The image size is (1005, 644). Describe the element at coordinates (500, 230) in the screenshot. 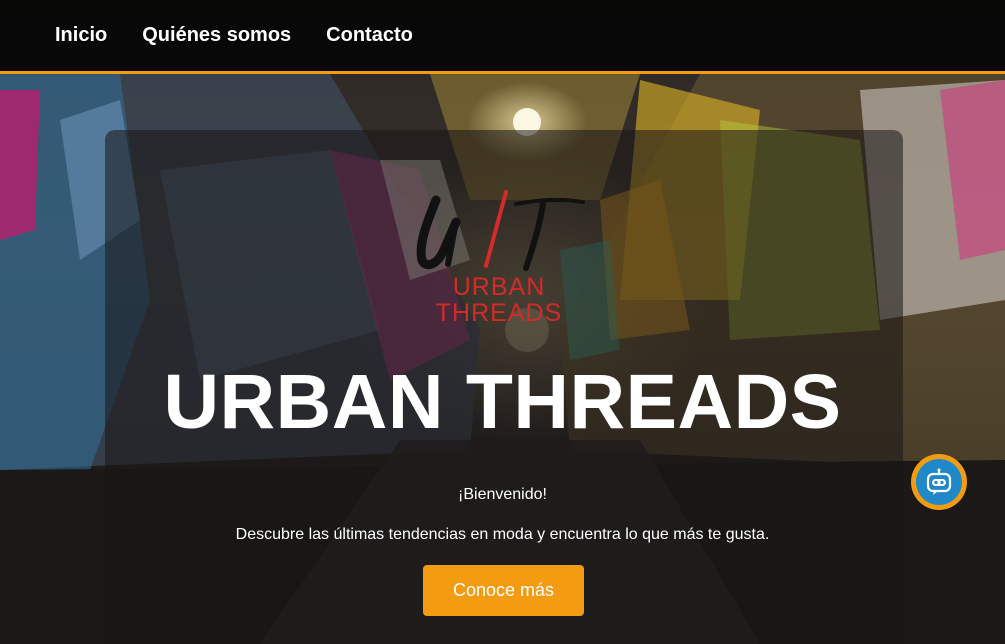

I see `ut-logo-icon` at that location.